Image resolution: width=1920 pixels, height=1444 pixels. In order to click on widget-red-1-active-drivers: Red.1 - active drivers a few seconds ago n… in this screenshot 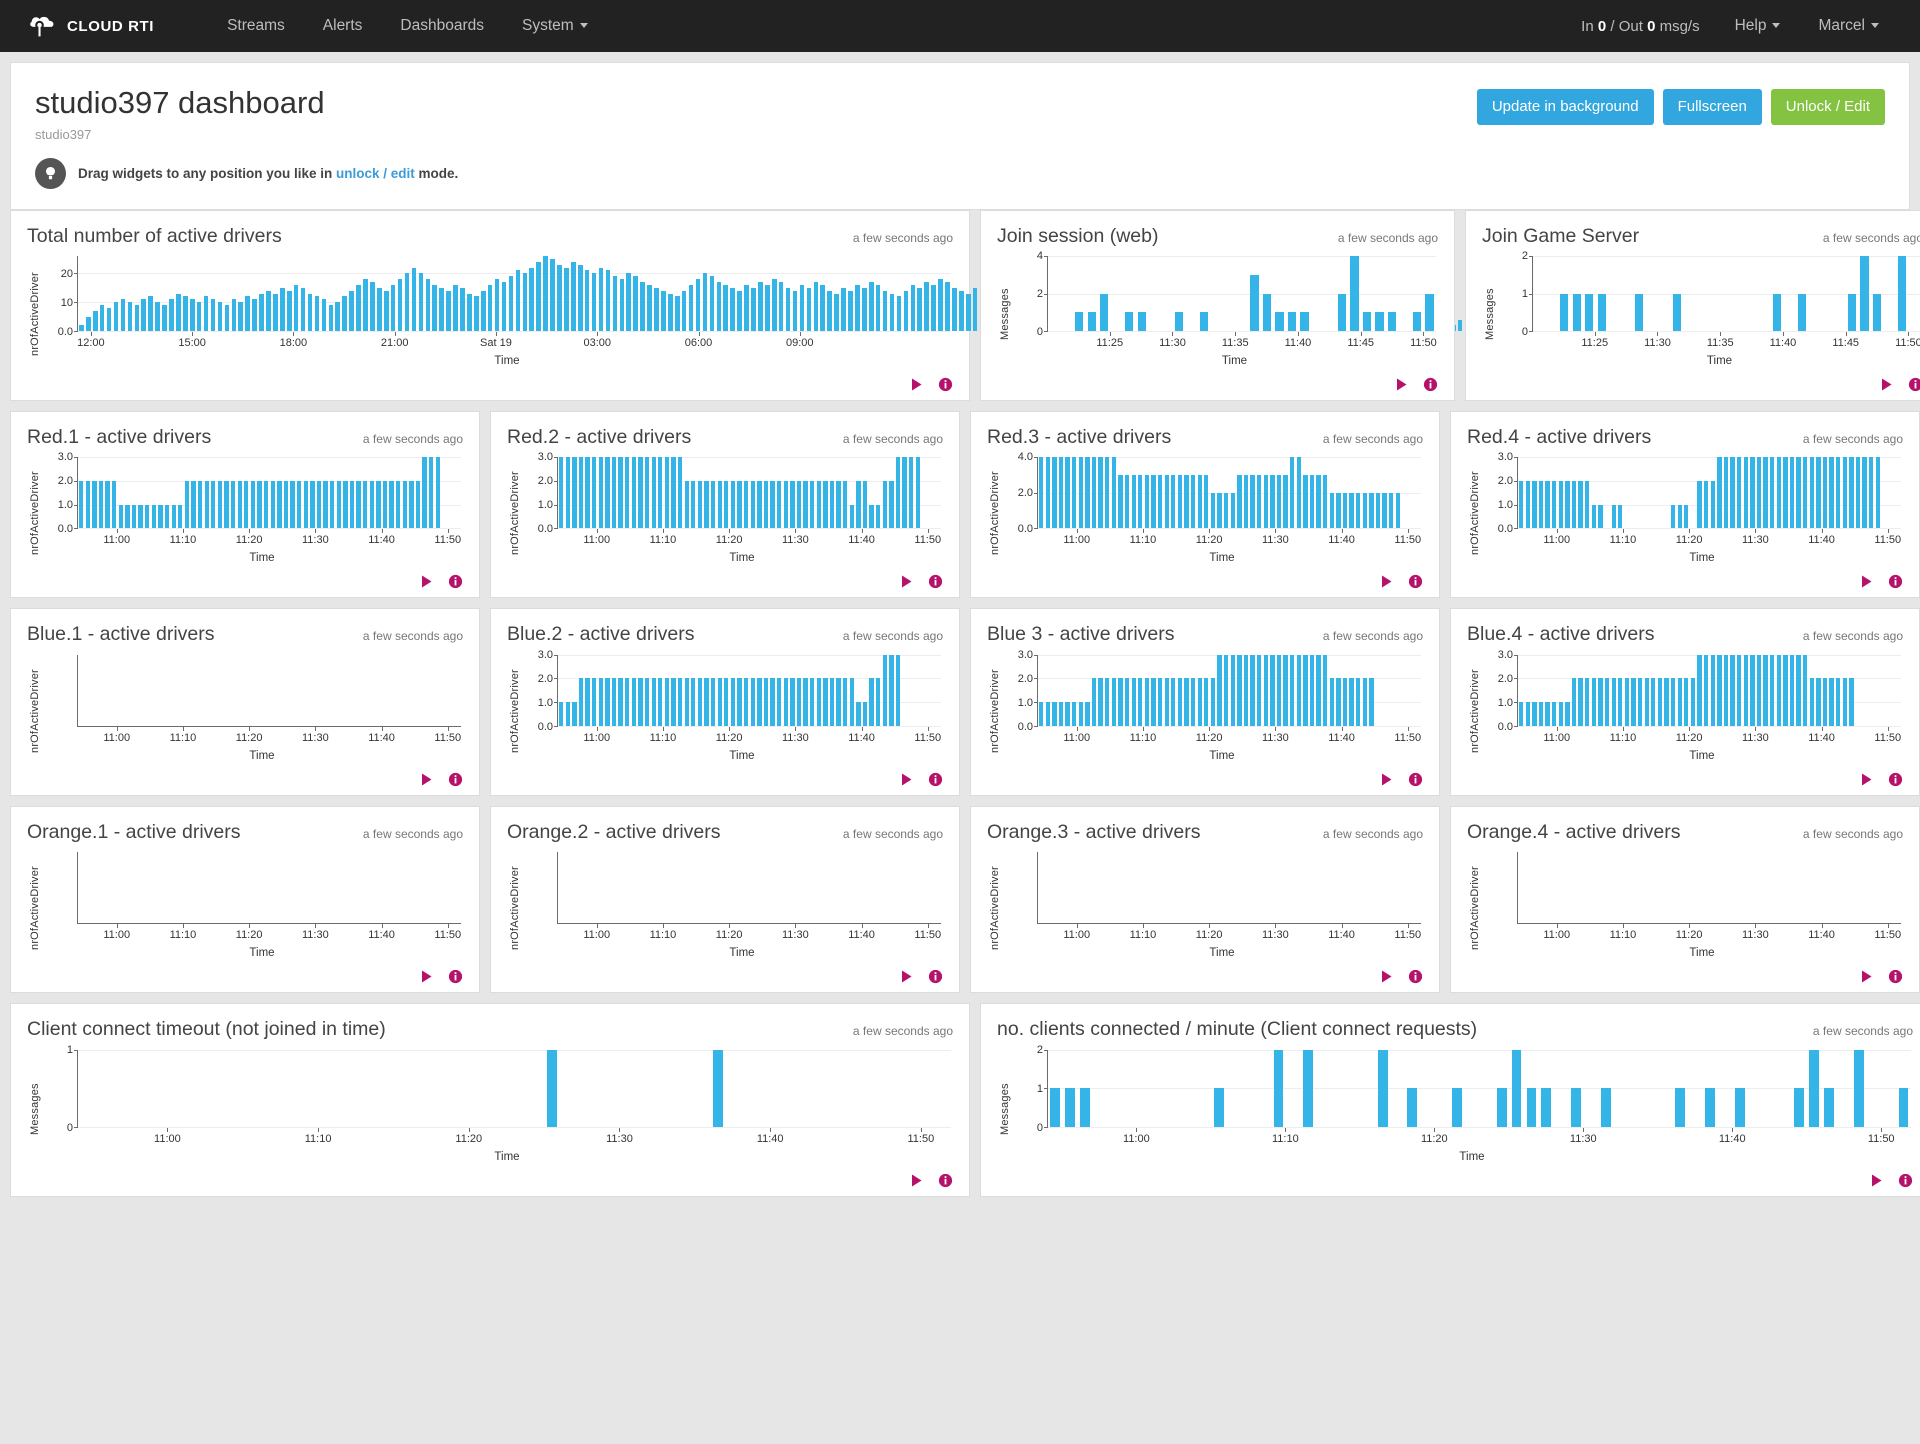, I will do `click(245, 505)`.